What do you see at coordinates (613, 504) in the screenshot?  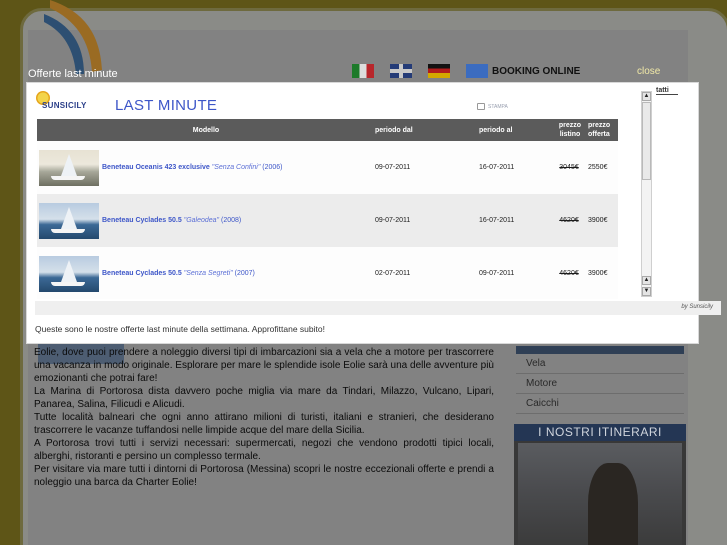 I see `rock-formation` at bounding box center [613, 504].